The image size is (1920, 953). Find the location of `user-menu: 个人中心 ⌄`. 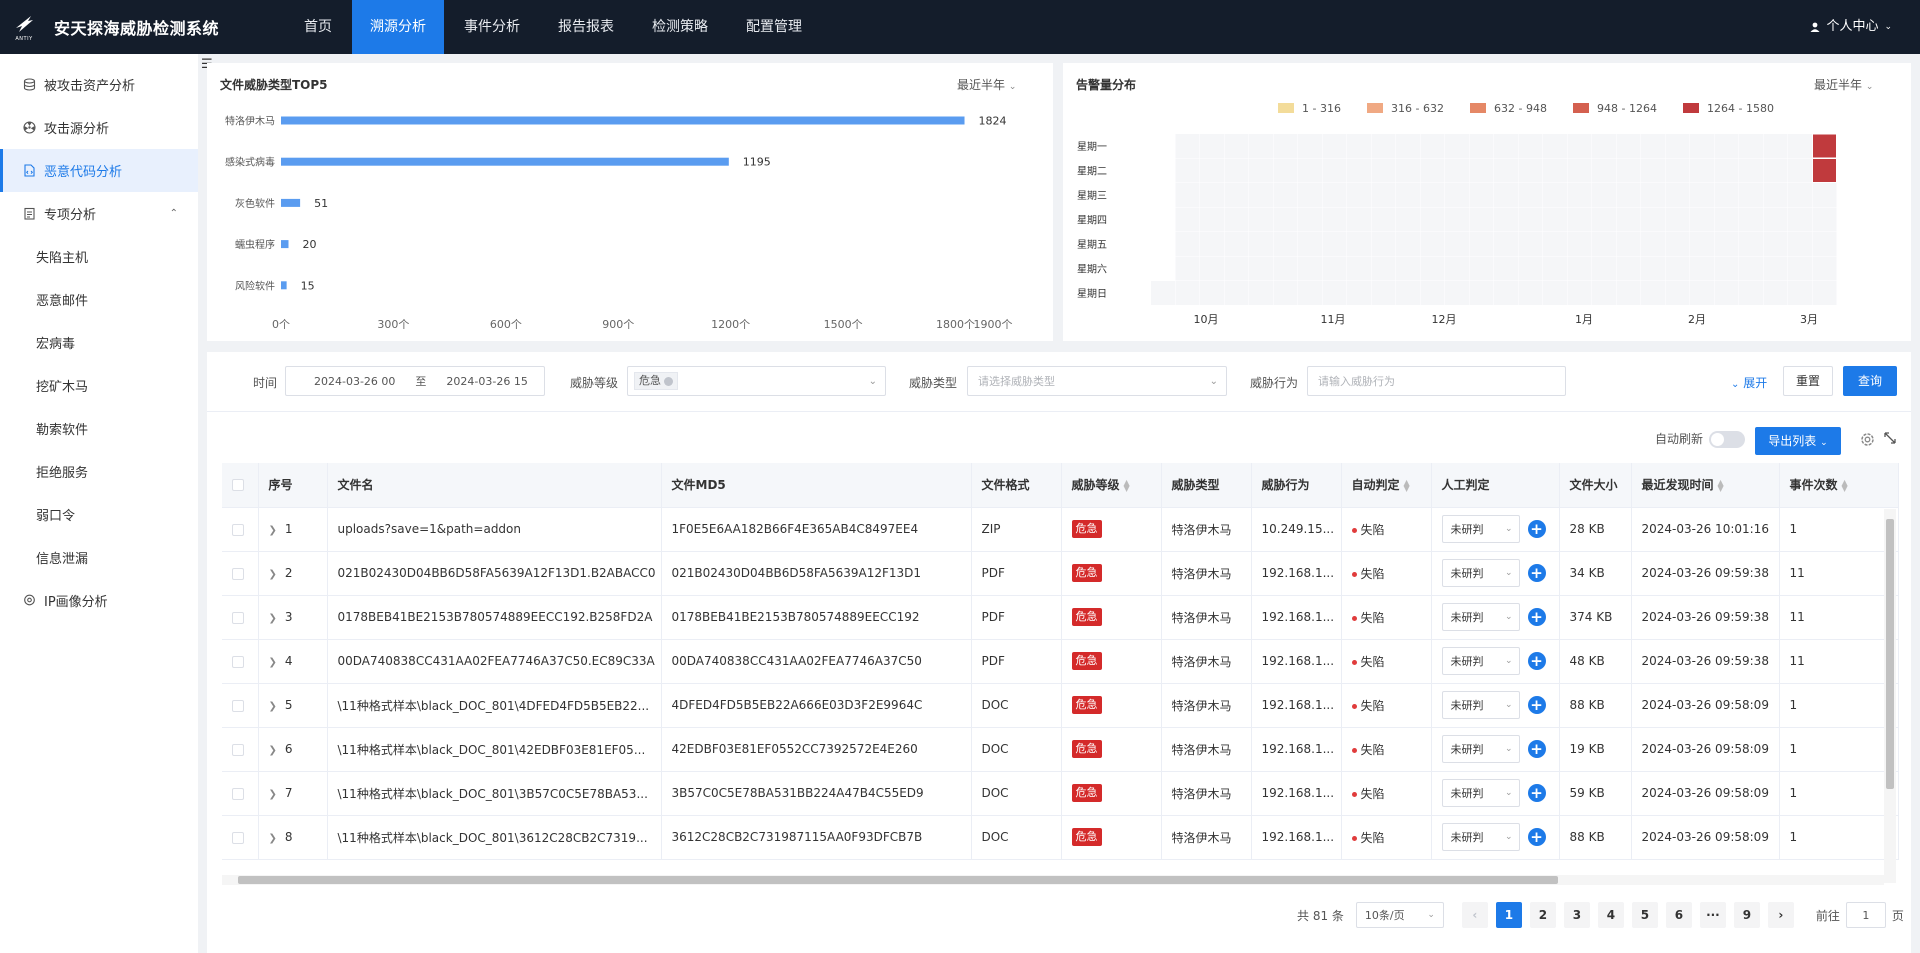

user-menu: 个人中心 ⌄ is located at coordinates (1851, 27).